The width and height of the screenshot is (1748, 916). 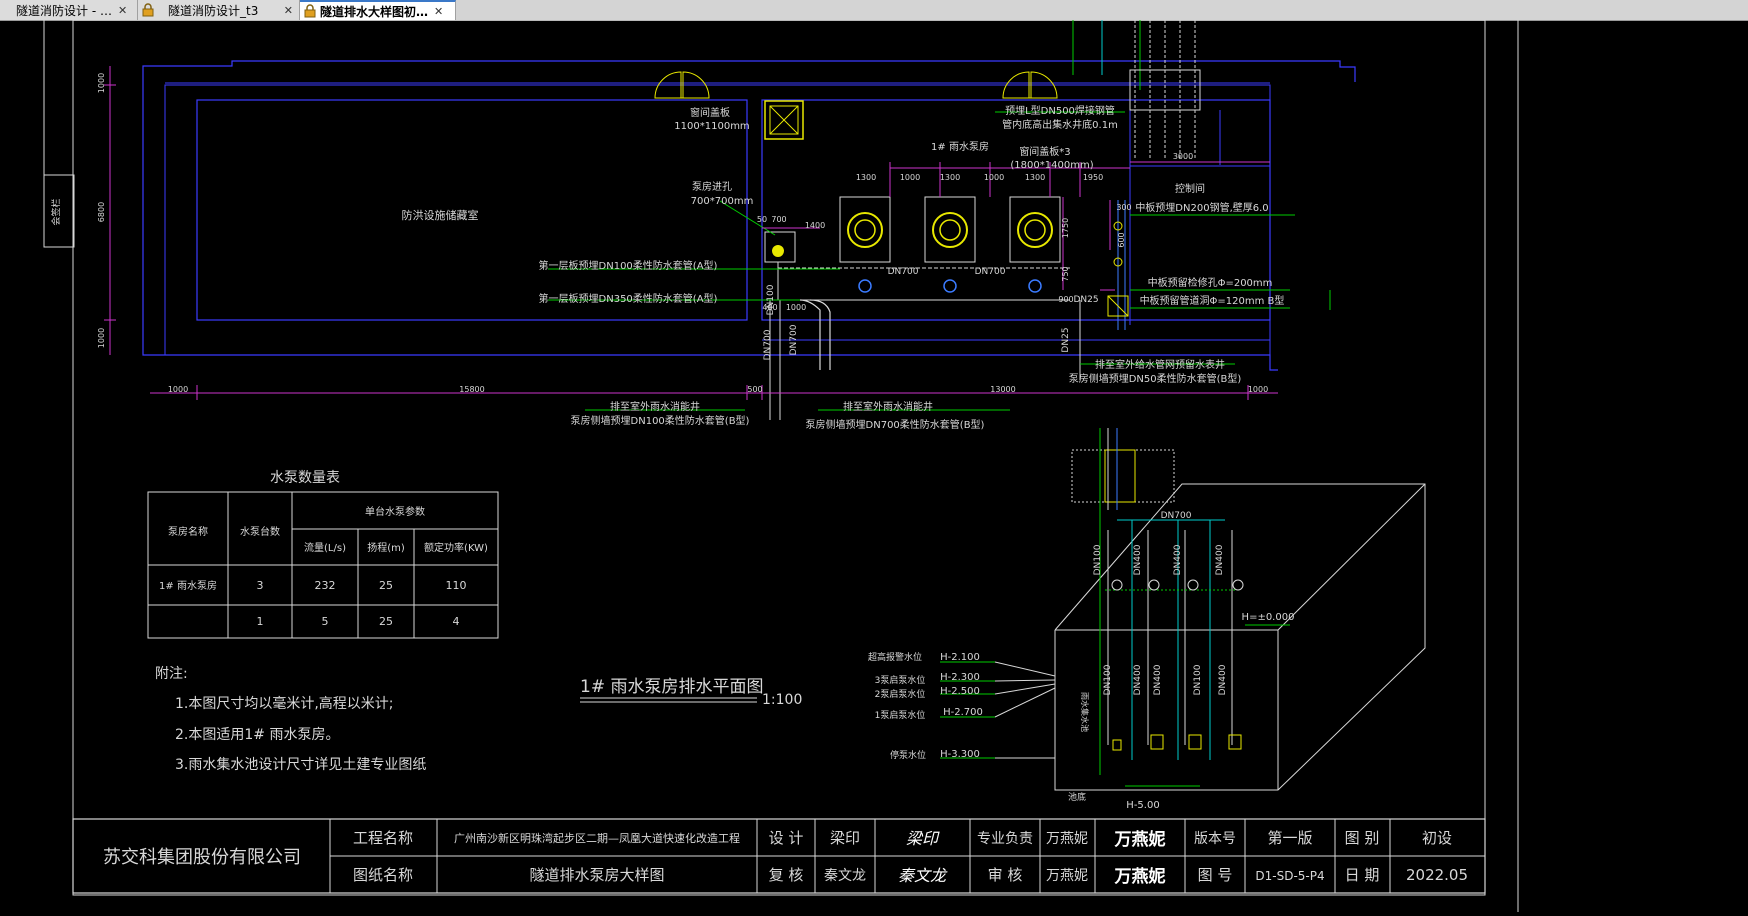 I want to click on category-label: 图 别, so click(x=1362, y=838).